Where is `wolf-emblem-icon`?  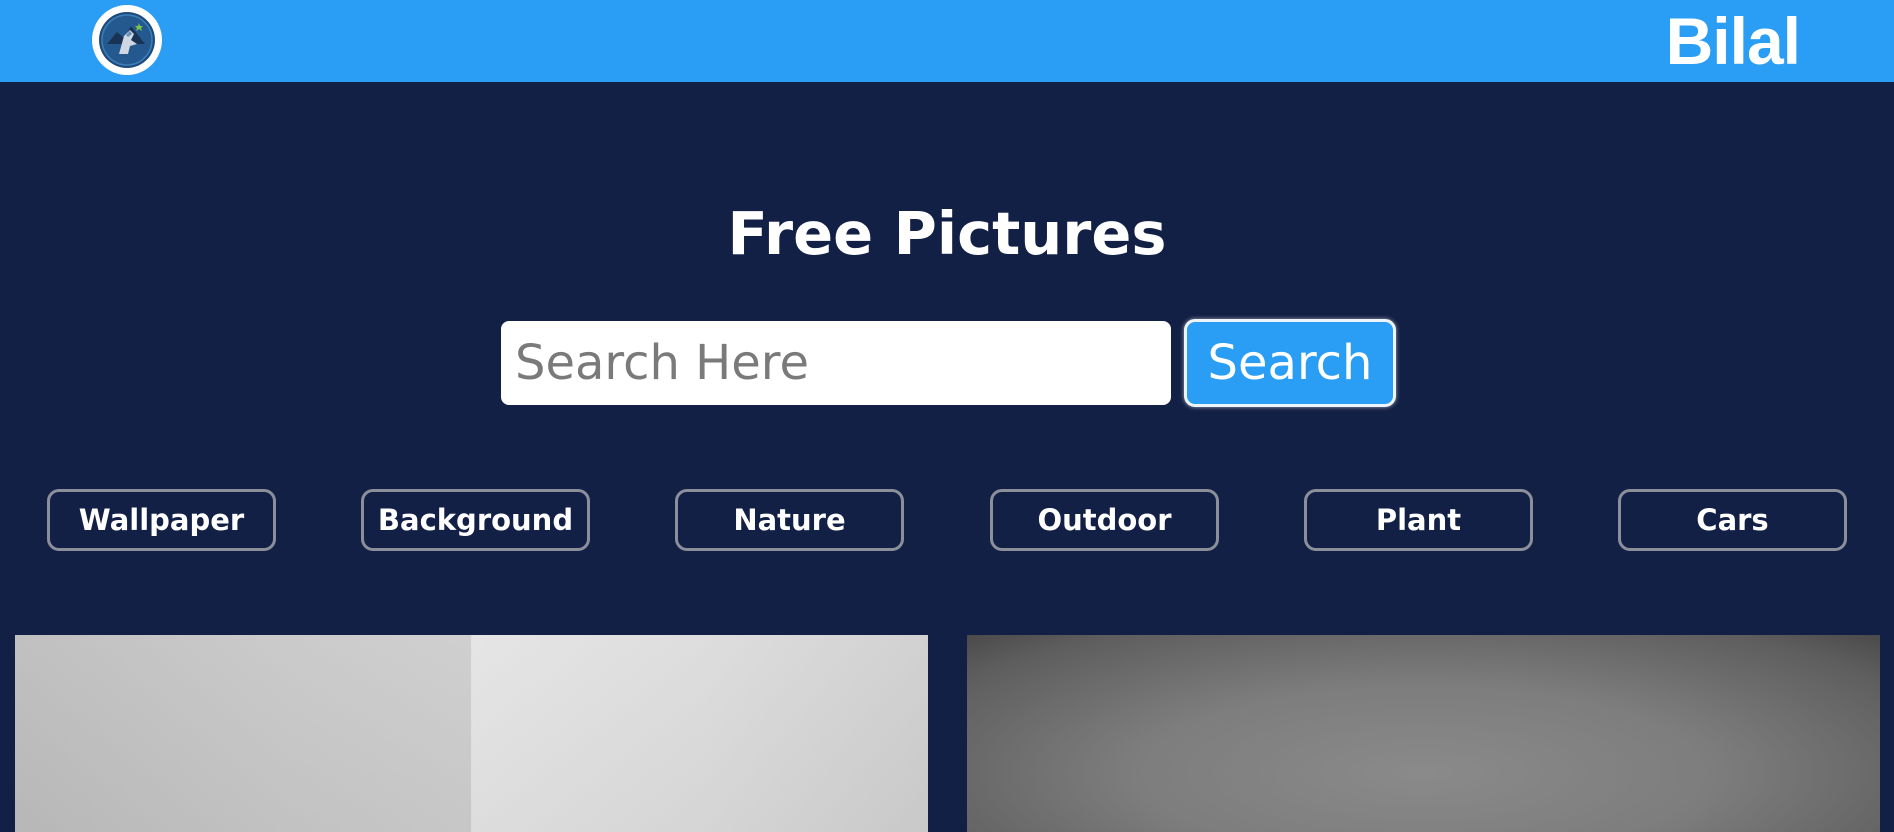 wolf-emblem-icon is located at coordinates (127, 40).